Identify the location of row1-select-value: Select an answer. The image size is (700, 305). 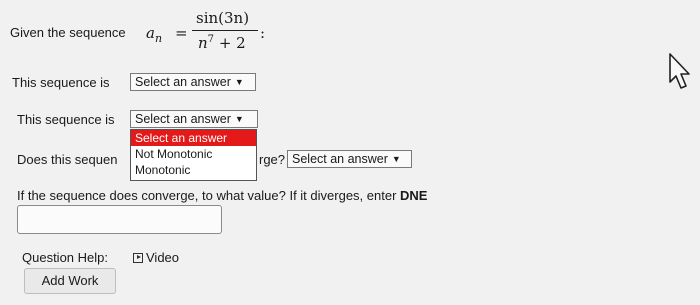
(183, 82).